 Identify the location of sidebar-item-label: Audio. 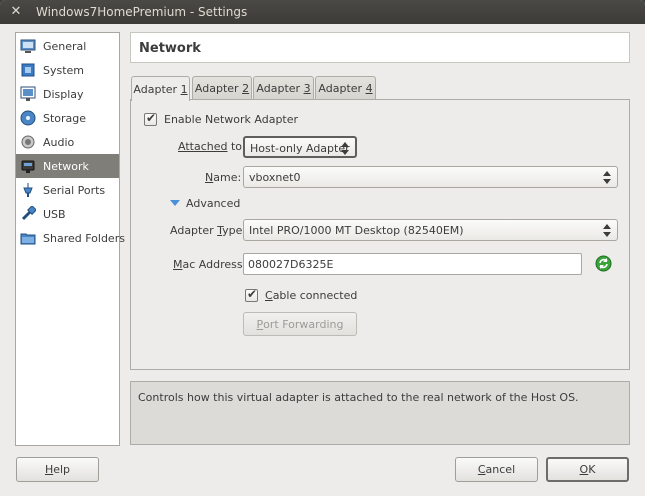
(59, 142).